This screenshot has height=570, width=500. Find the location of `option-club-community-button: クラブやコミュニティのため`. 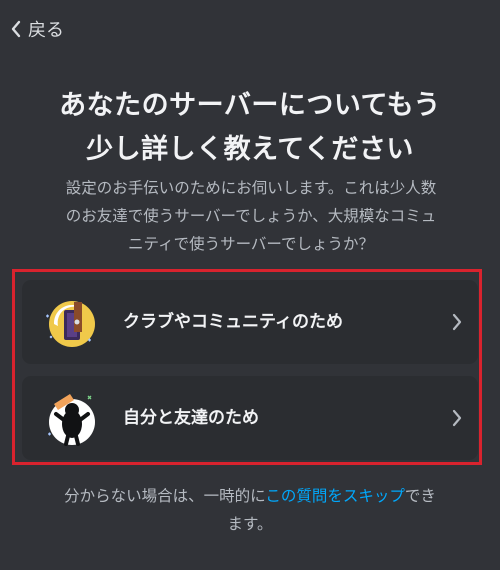

option-club-community-button: クラブやコミュニティのため is located at coordinates (250, 322).